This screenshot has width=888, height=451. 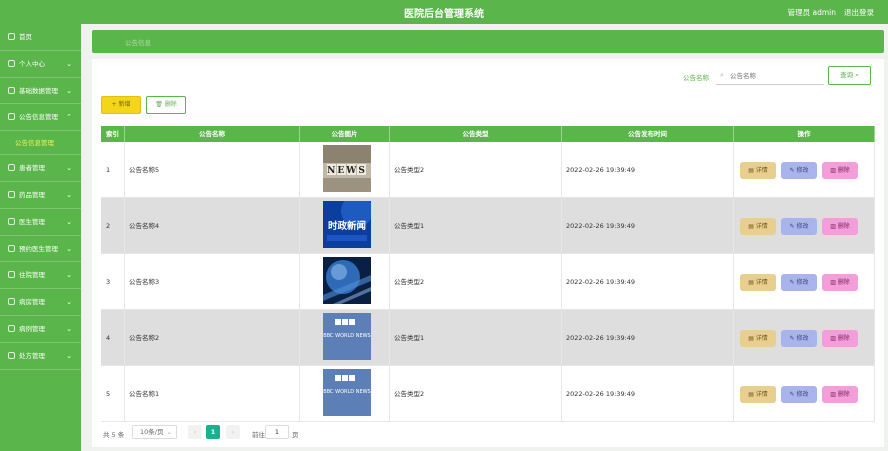 What do you see at coordinates (113, 225) in the screenshot?
I see `row-index: 2` at bounding box center [113, 225].